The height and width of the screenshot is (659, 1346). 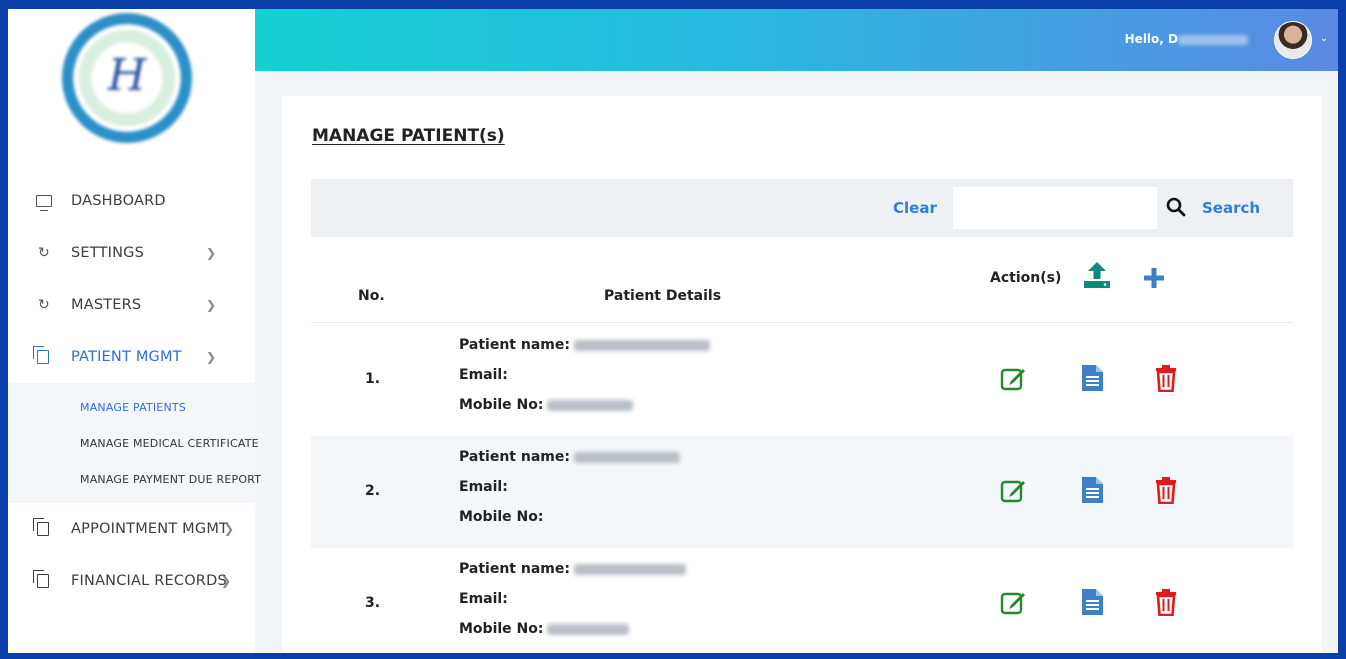 What do you see at coordinates (796, 40) in the screenshot?
I see `top-header: Hello, D ⌄` at bounding box center [796, 40].